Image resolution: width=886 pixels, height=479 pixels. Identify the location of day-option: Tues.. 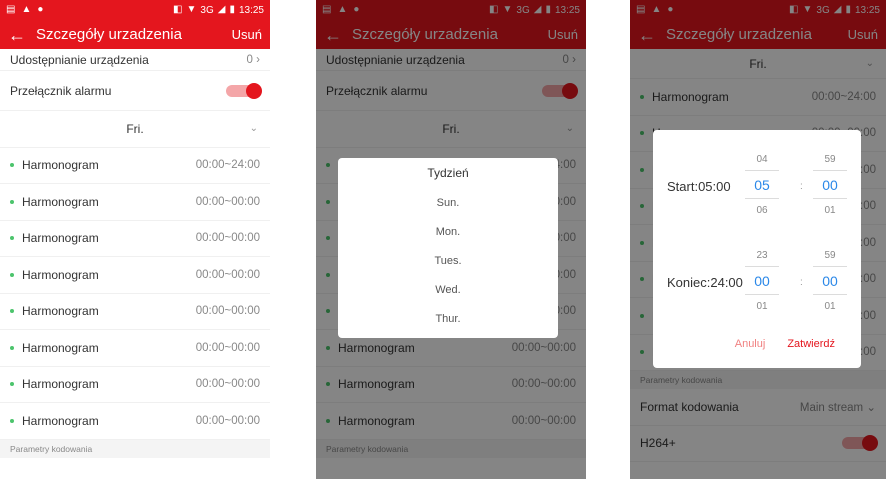
(448, 260).